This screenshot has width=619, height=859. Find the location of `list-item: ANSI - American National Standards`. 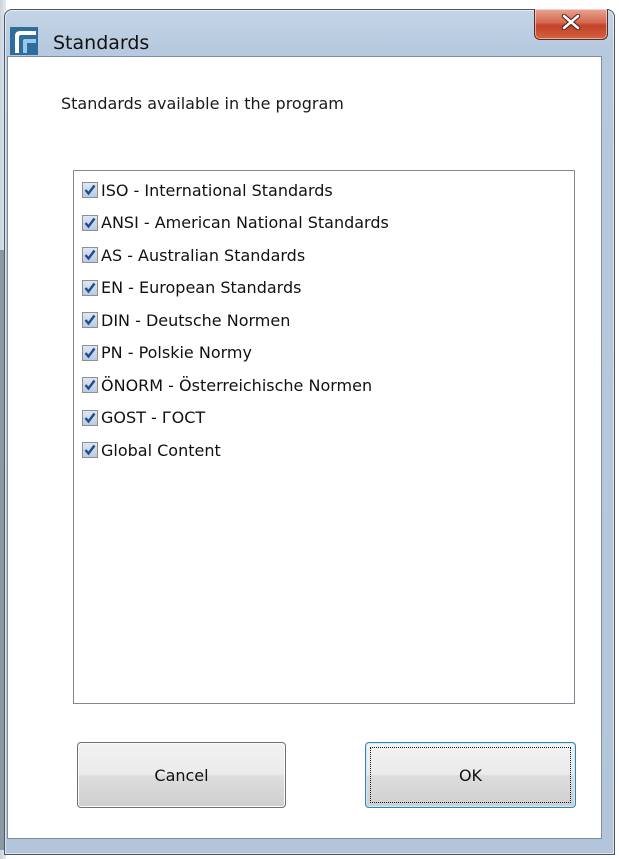

list-item: ANSI - American National Standards is located at coordinates (235, 223).